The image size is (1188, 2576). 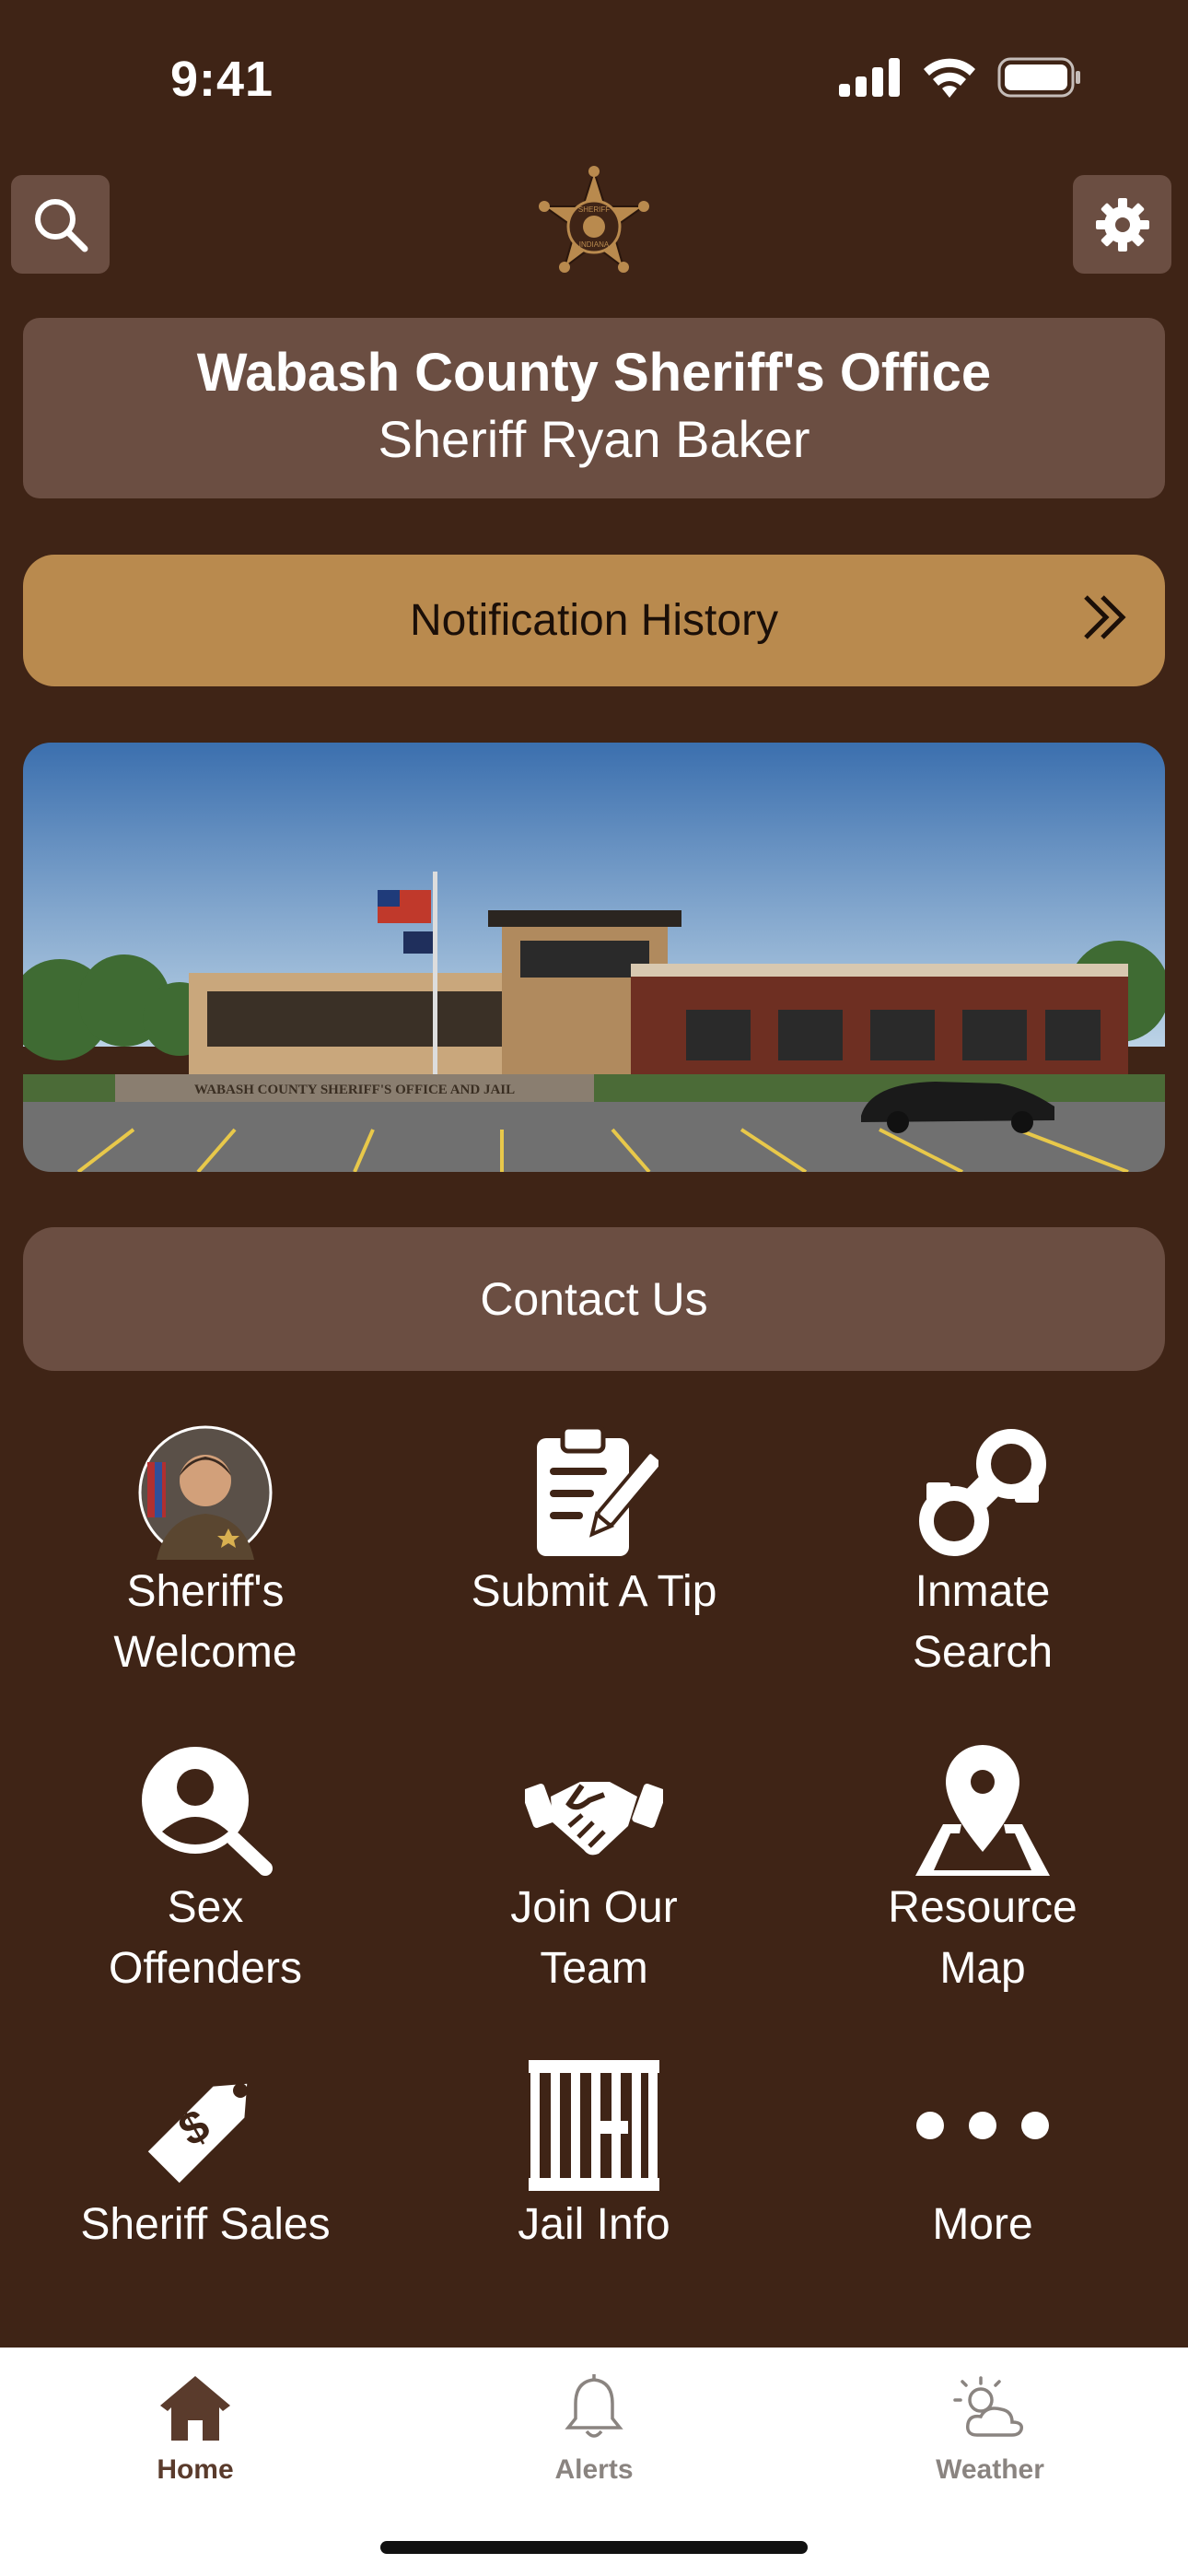 I want to click on contact-us-label: Contact Us, so click(x=594, y=1299).